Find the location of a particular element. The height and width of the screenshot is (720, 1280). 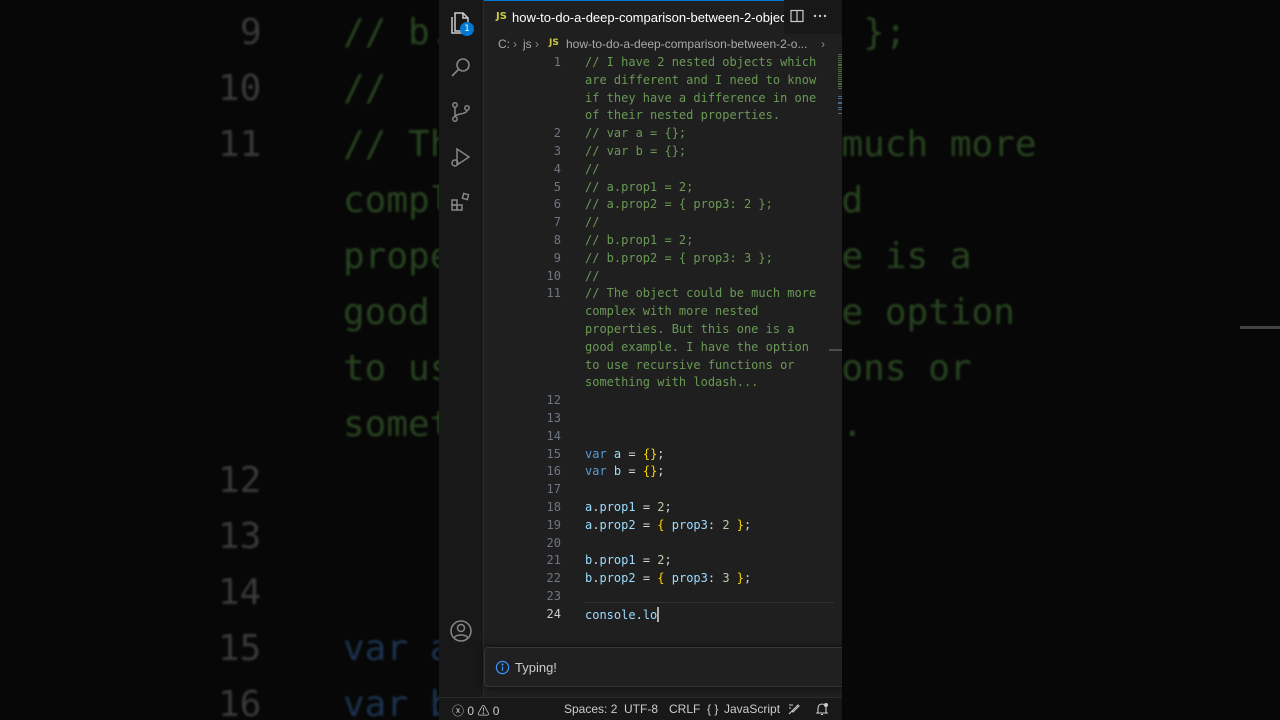

code-token: {} is located at coordinates (650, 453).